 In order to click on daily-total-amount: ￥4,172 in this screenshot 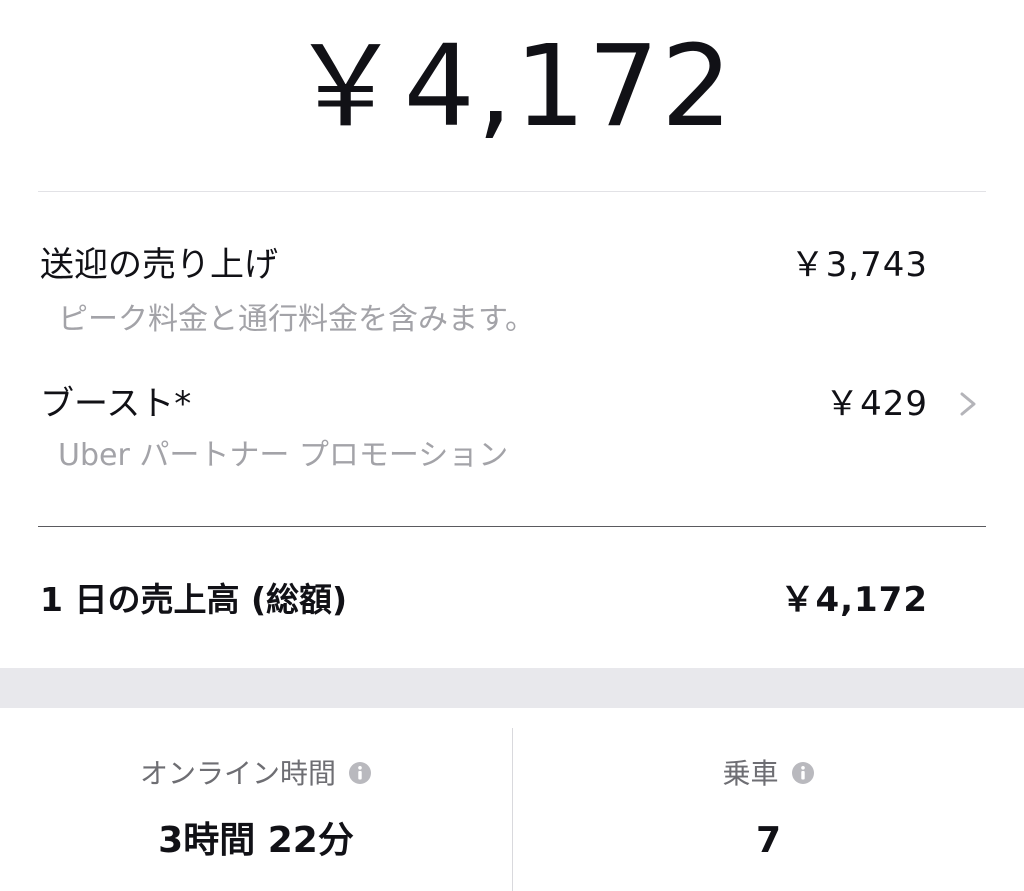, I will do `click(854, 600)`.